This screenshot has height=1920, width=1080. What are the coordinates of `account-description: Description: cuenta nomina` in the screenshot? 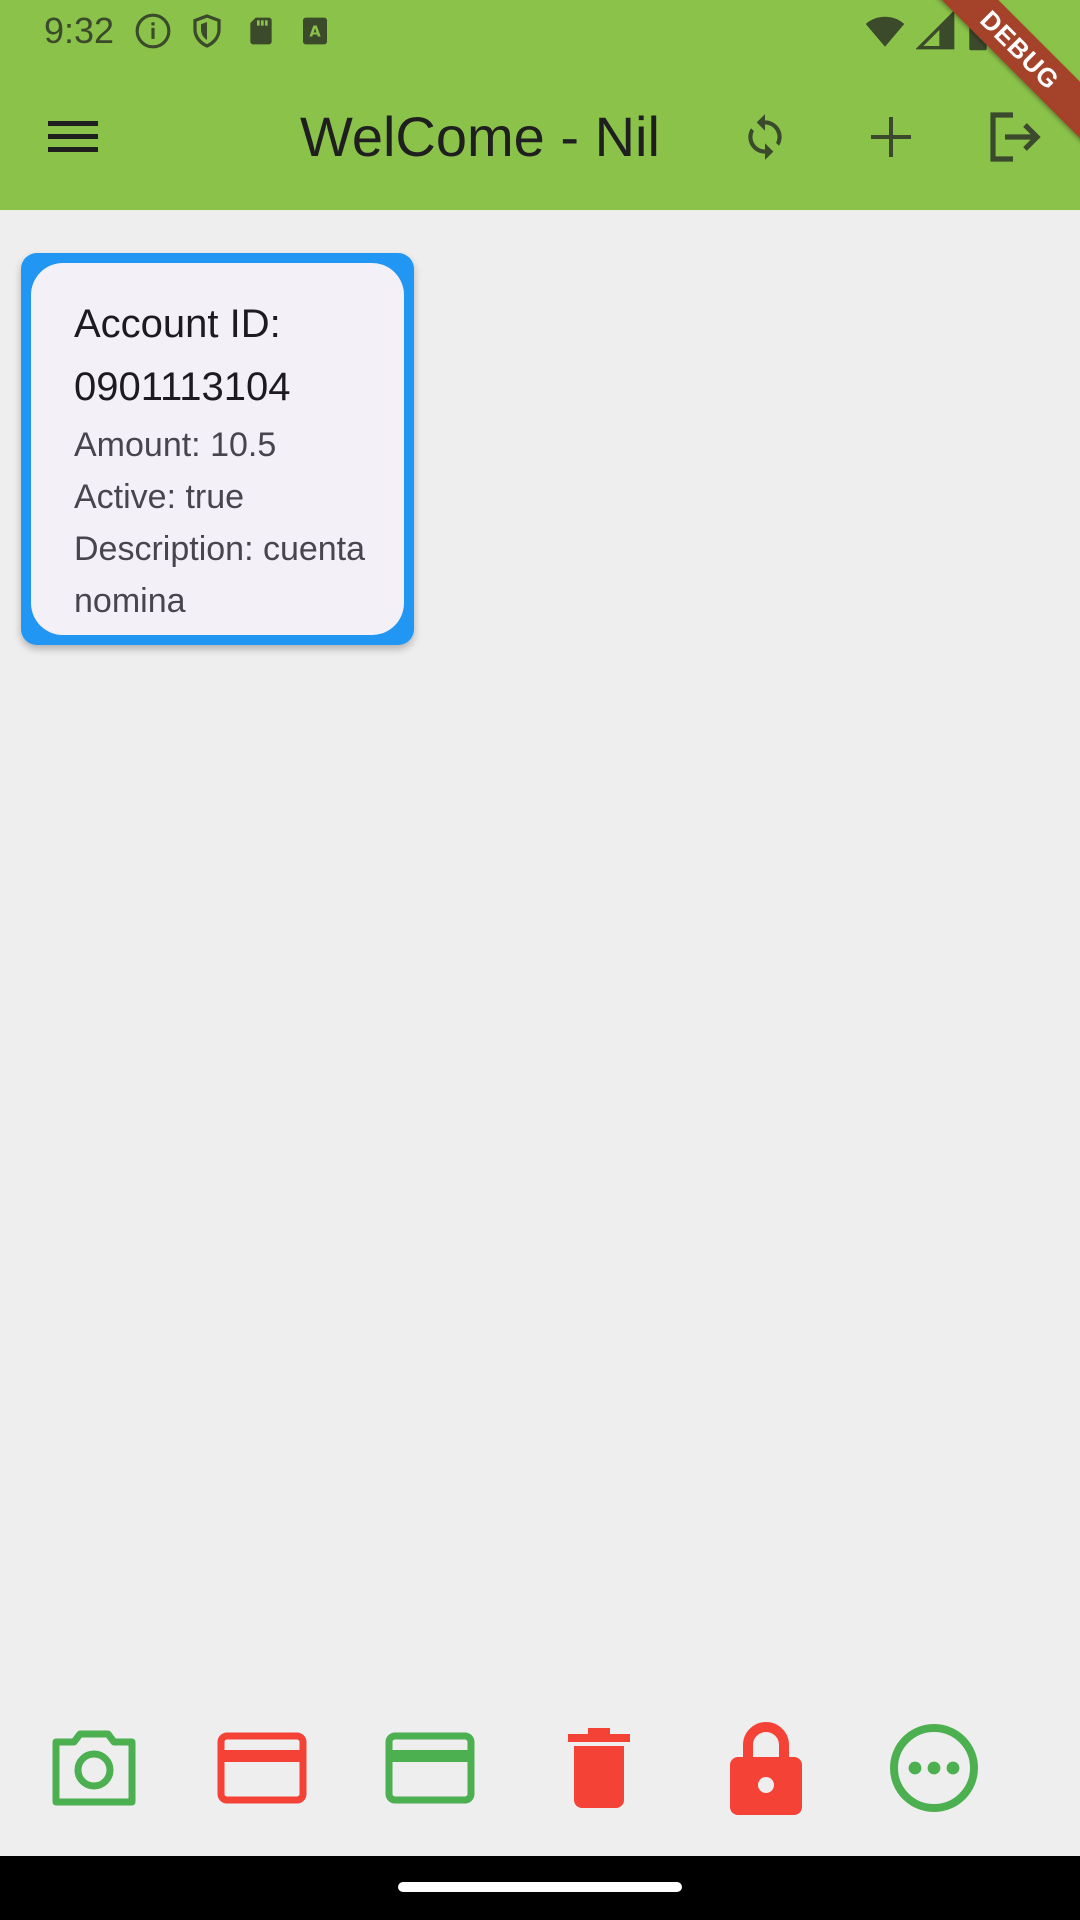 It's located at (220, 575).